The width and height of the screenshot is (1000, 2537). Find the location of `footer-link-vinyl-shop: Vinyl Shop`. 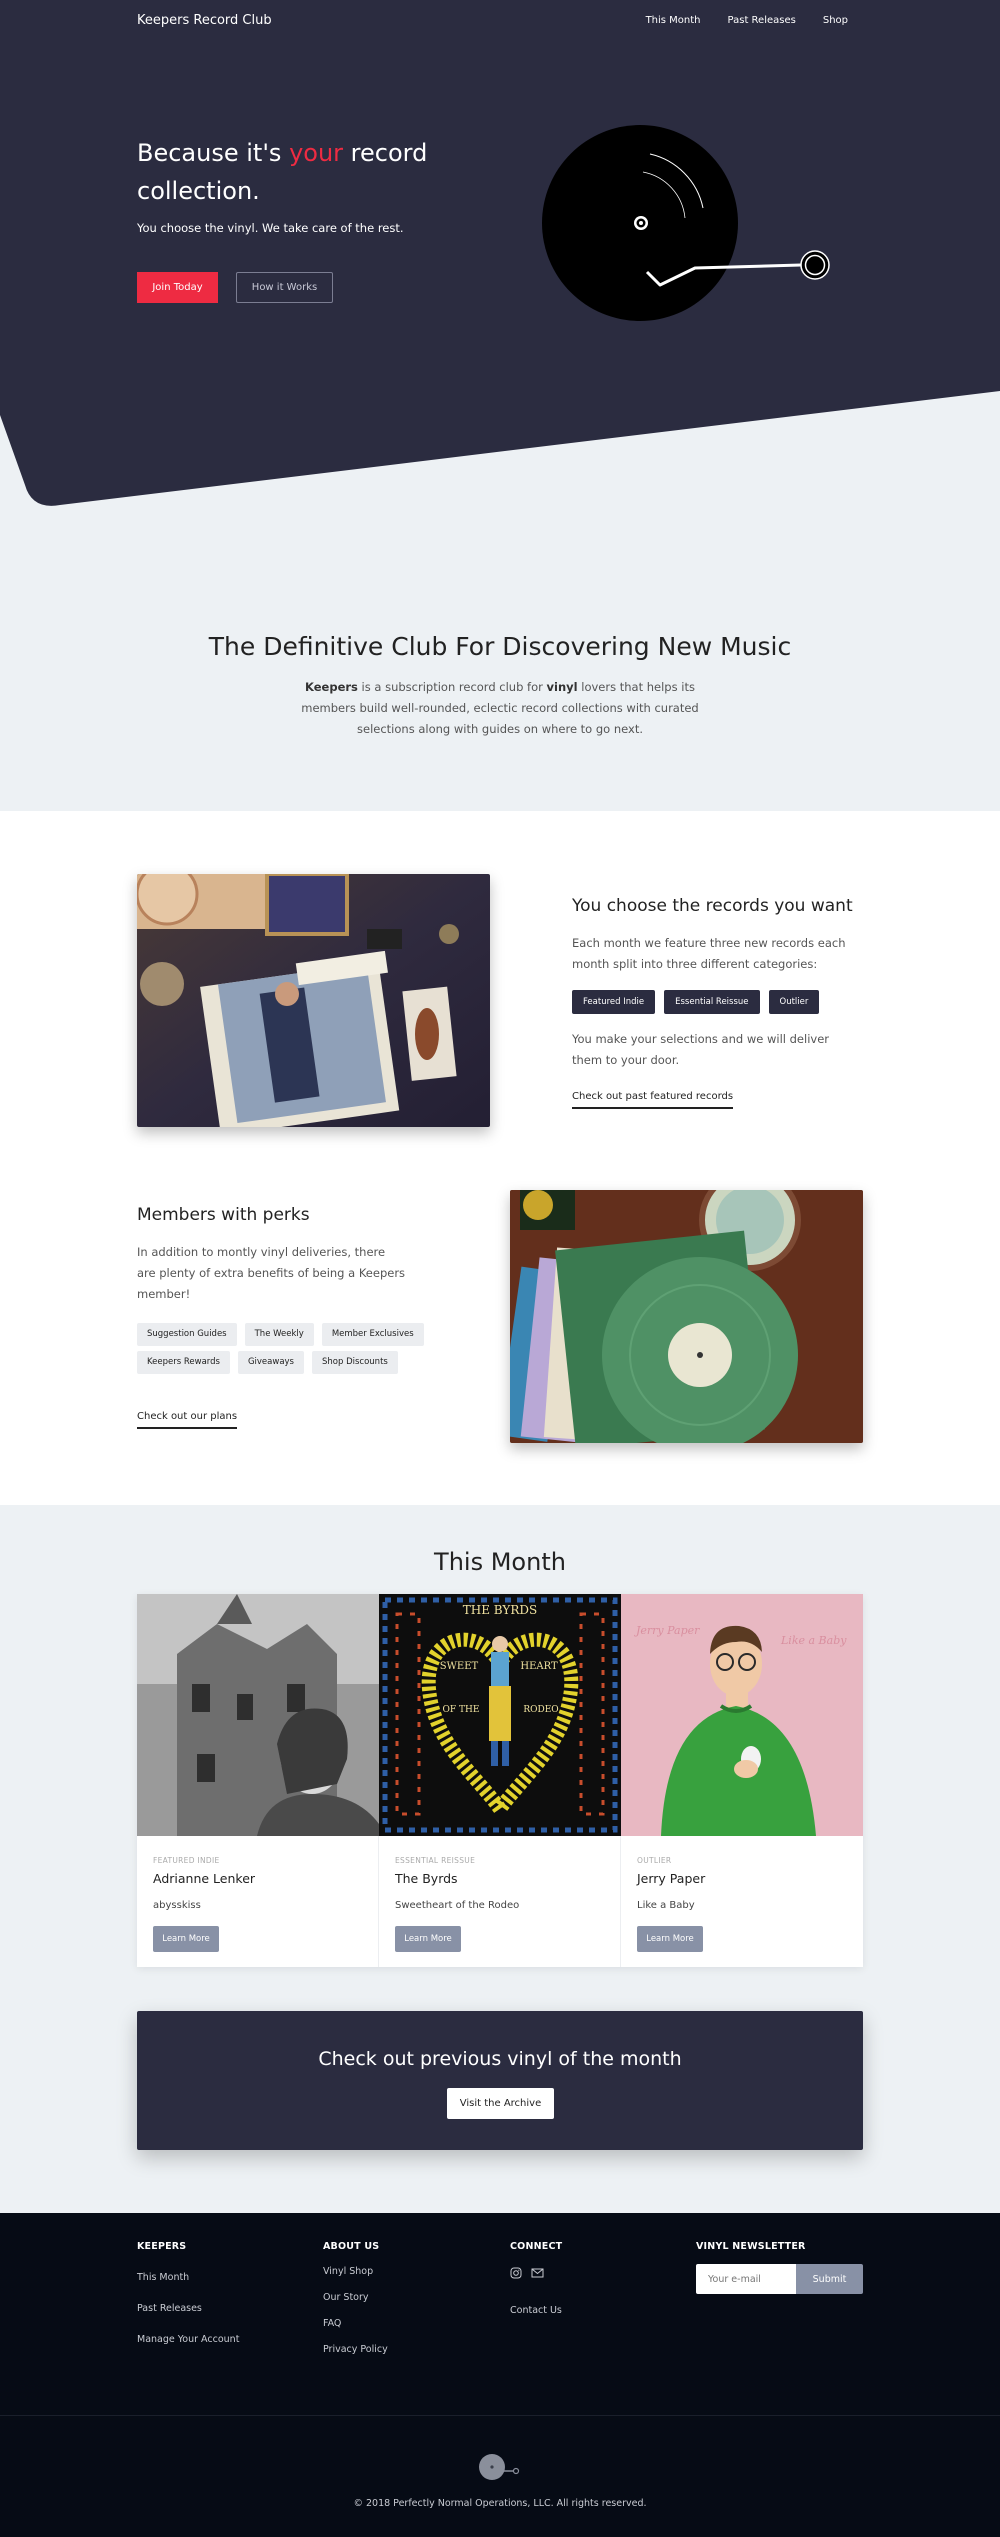

footer-link-vinyl-shop: Vinyl Shop is located at coordinates (355, 2271).